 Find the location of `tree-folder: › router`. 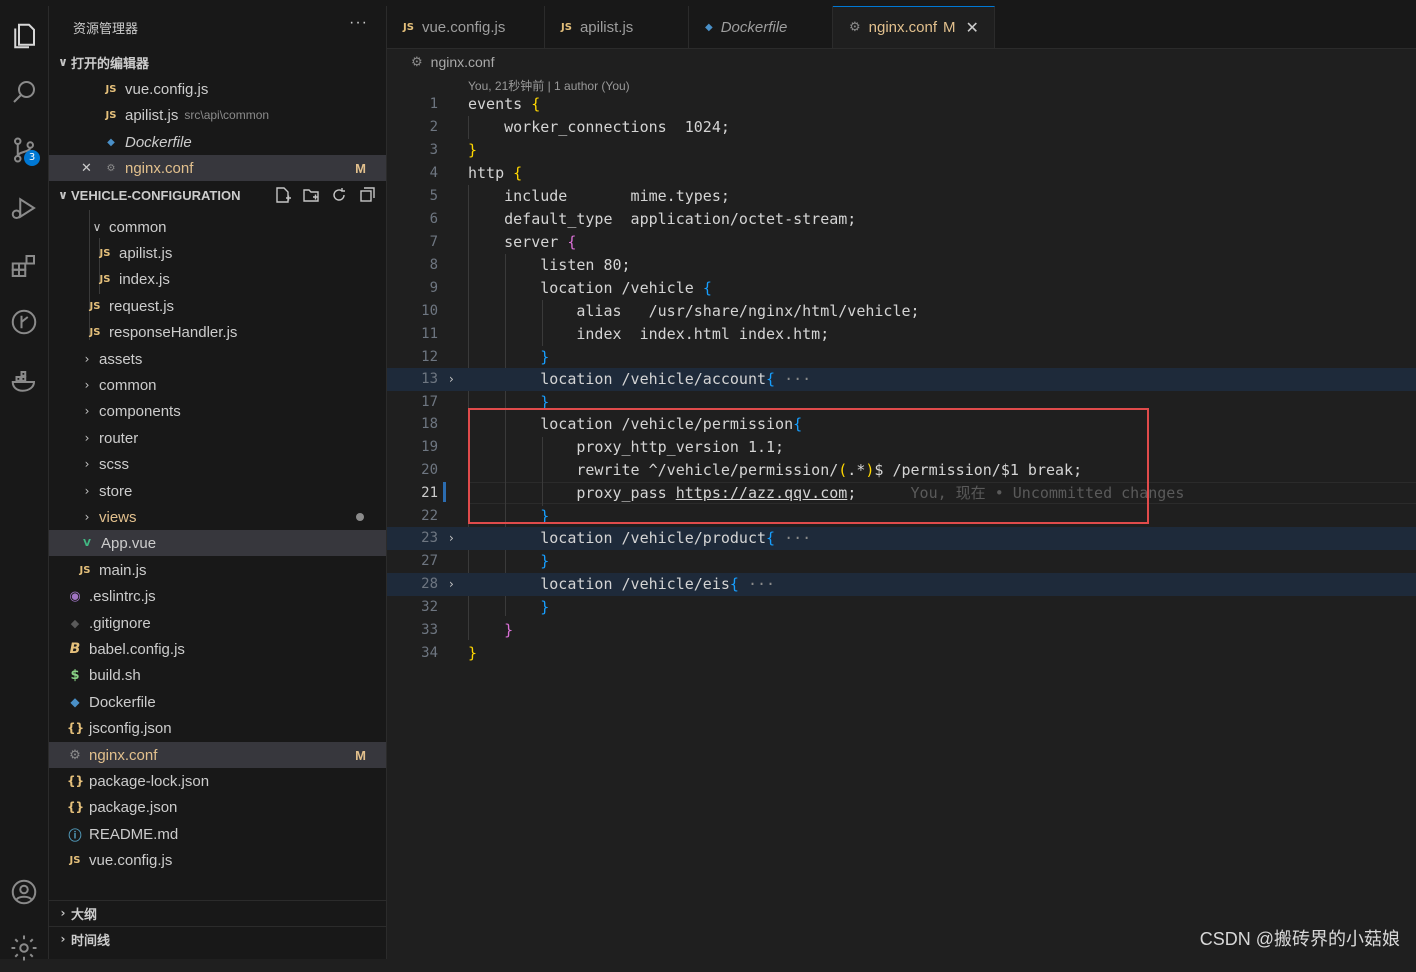

tree-folder: › router is located at coordinates (217, 438).